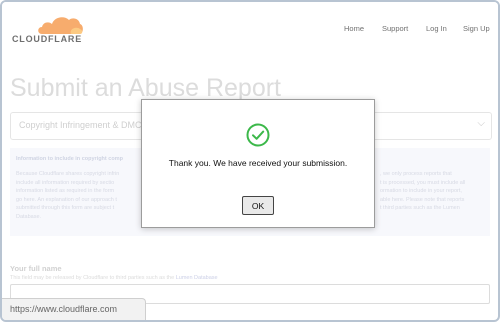 The image size is (500, 322). What do you see at coordinates (258, 205) in the screenshot?
I see `ok-button: OK` at bounding box center [258, 205].